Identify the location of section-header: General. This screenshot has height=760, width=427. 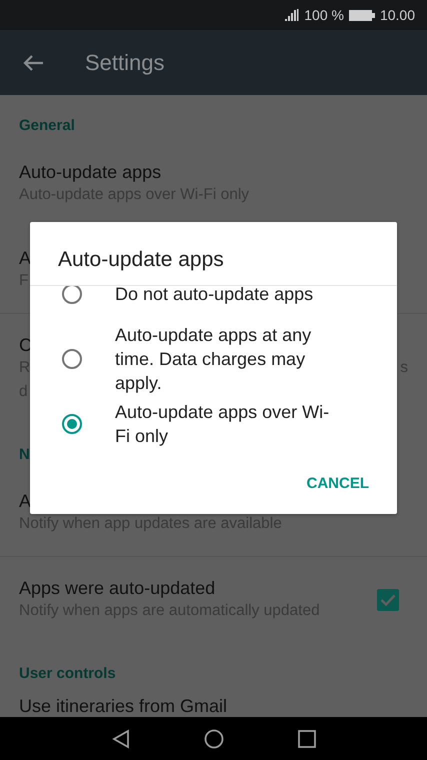
(47, 126).